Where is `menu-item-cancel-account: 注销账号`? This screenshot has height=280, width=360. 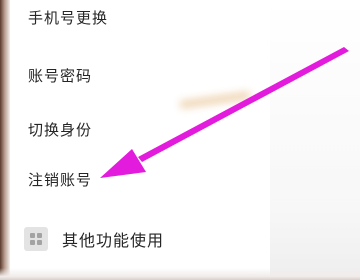 menu-item-cancel-account: 注销账号 is located at coordinates (60, 180).